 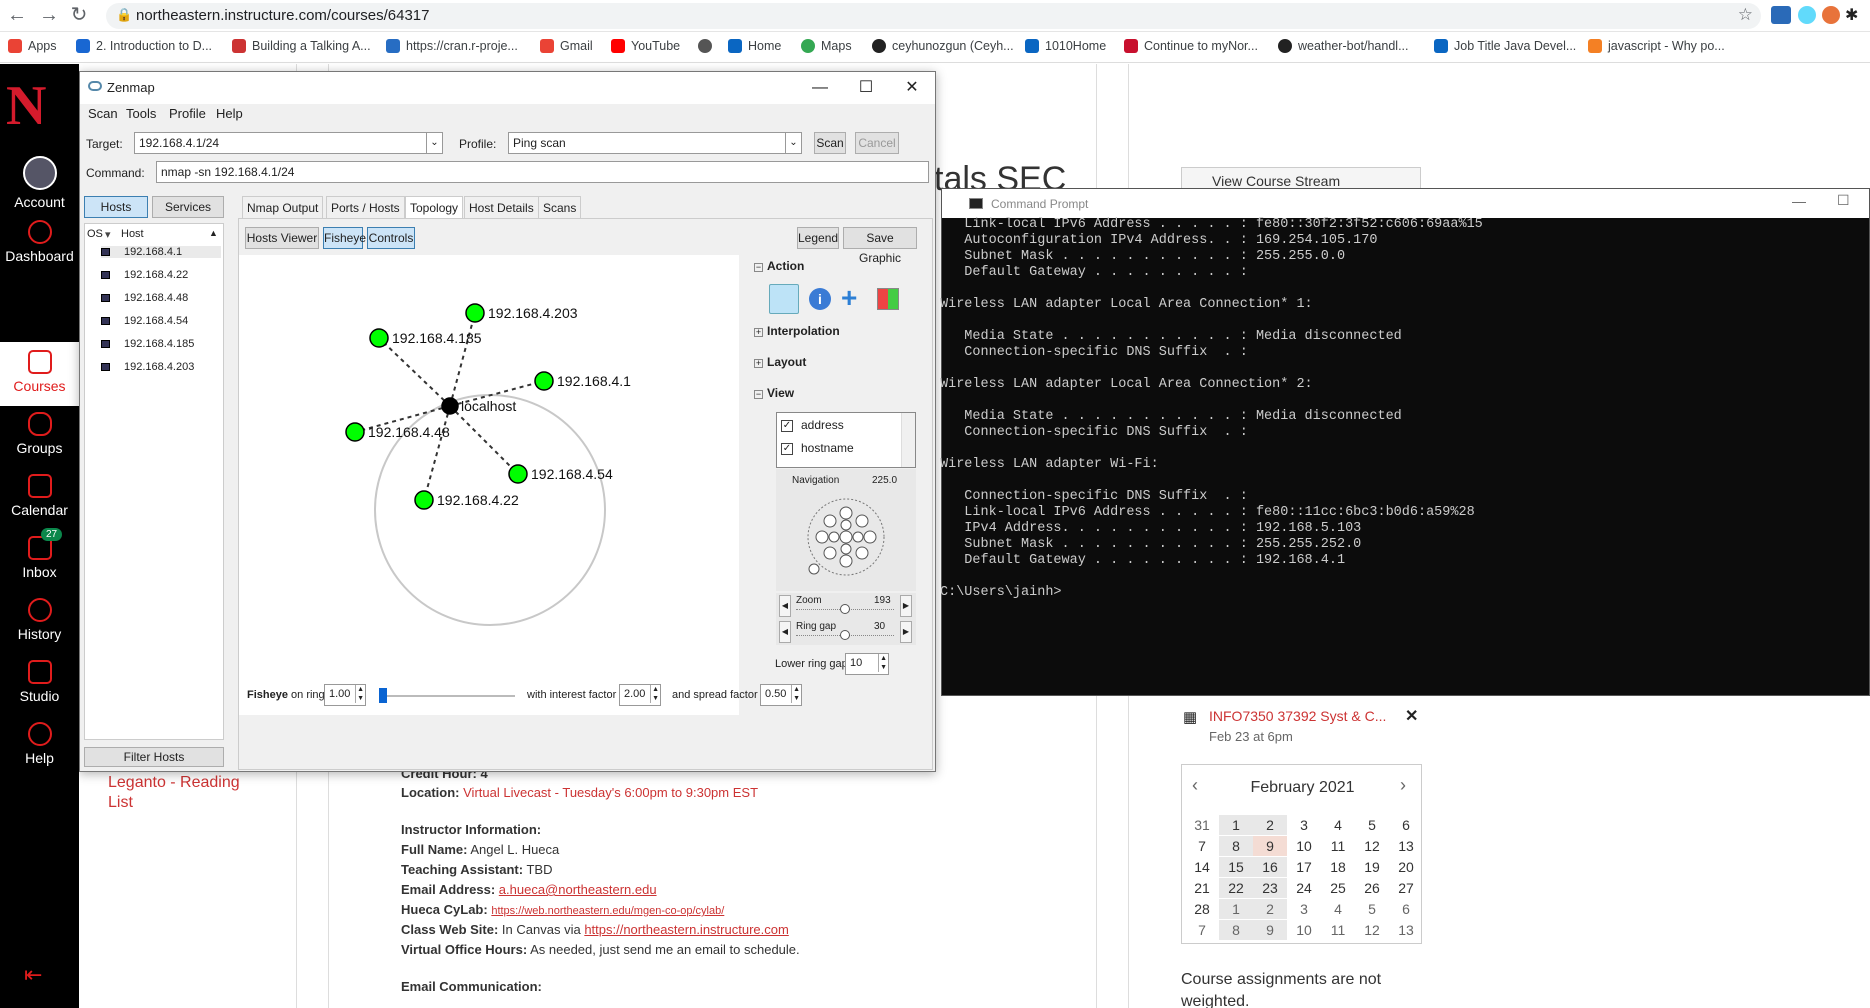 What do you see at coordinates (154, 757) in the screenshot?
I see `filter-hosts-button: Filter Hosts` at bounding box center [154, 757].